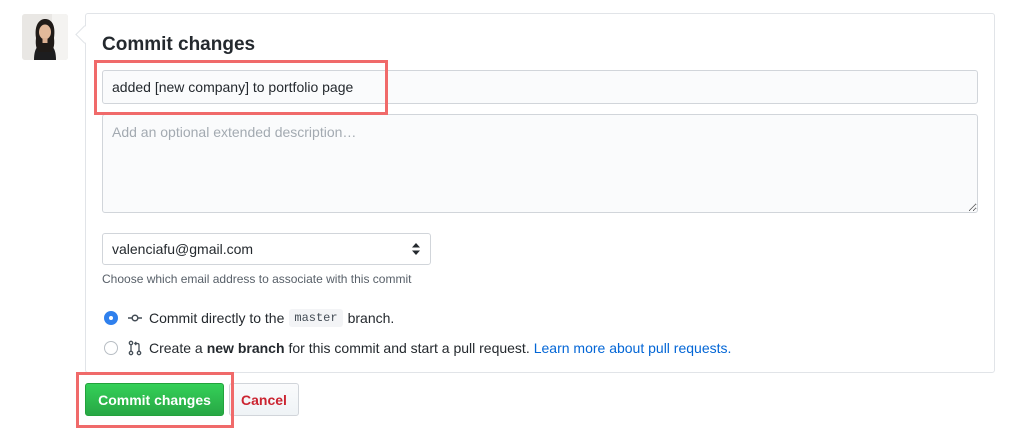 The image size is (1017, 430). Describe the element at coordinates (266, 249) in the screenshot. I see `email-select: valenciafu@gmail.com` at that location.